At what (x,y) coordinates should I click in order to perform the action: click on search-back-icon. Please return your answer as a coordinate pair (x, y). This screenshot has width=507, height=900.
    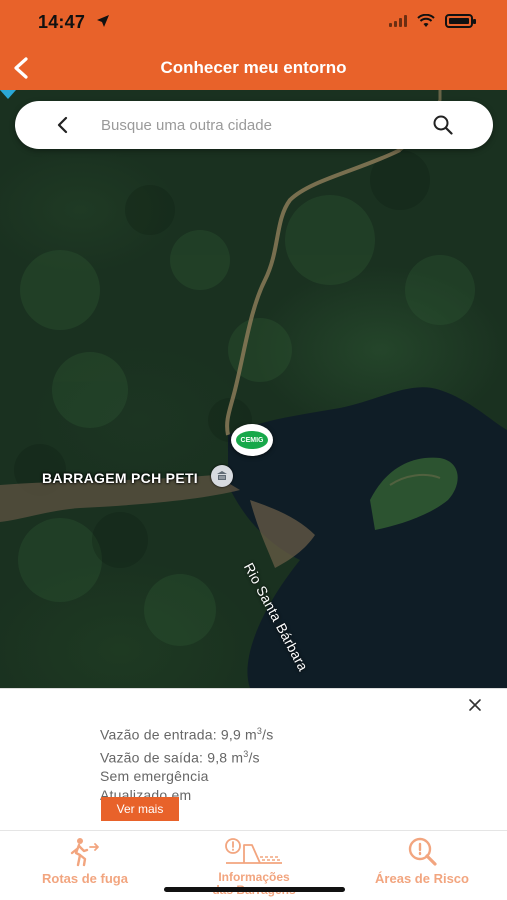
    Looking at the image, I should click on (63, 125).